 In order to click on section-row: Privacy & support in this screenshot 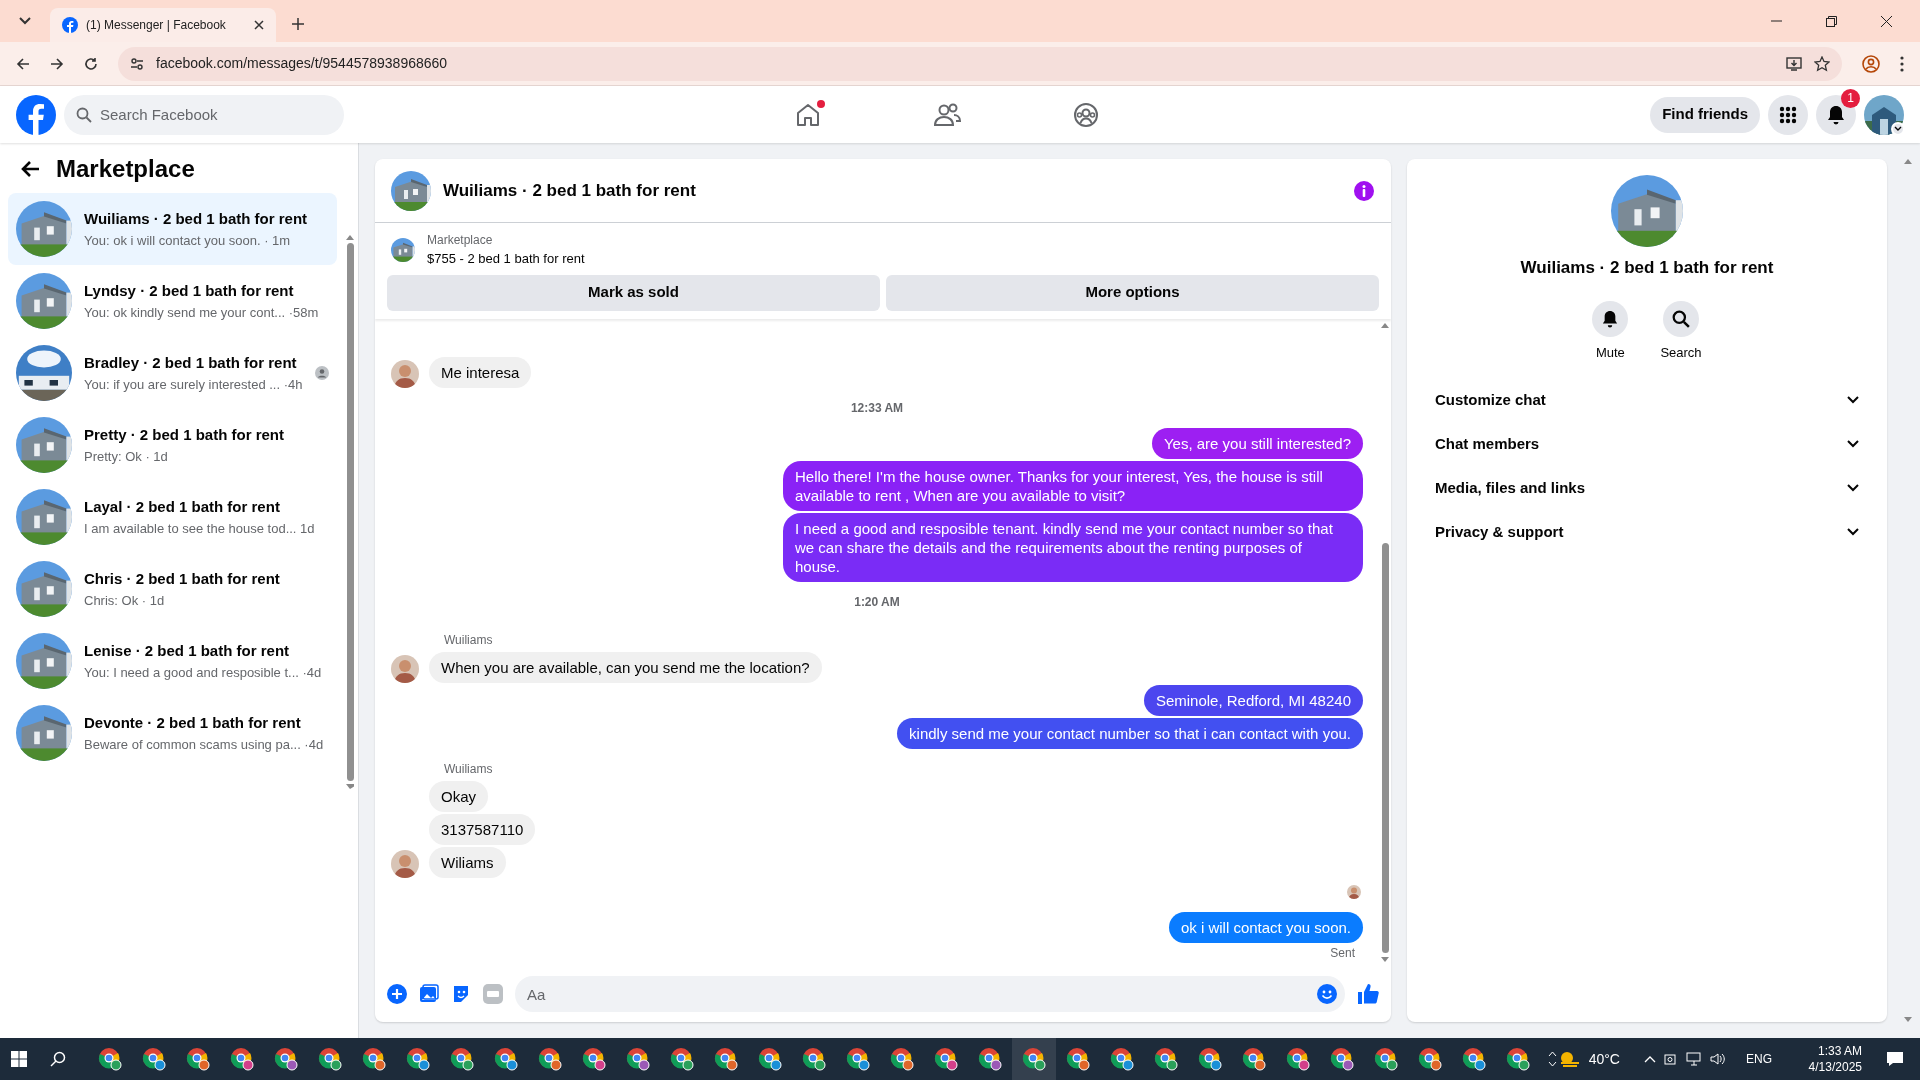, I will do `click(1647, 532)`.